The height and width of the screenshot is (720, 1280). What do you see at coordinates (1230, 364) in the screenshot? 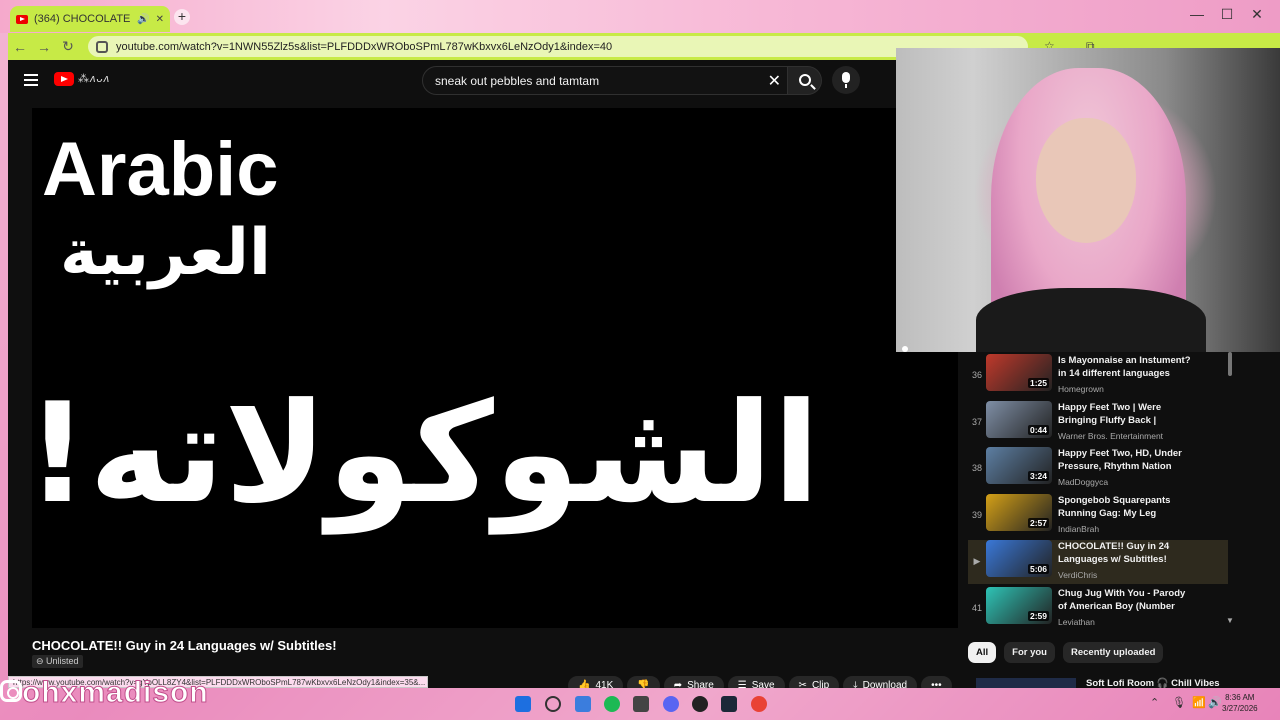
I see `playlist-scrollbar` at bounding box center [1230, 364].